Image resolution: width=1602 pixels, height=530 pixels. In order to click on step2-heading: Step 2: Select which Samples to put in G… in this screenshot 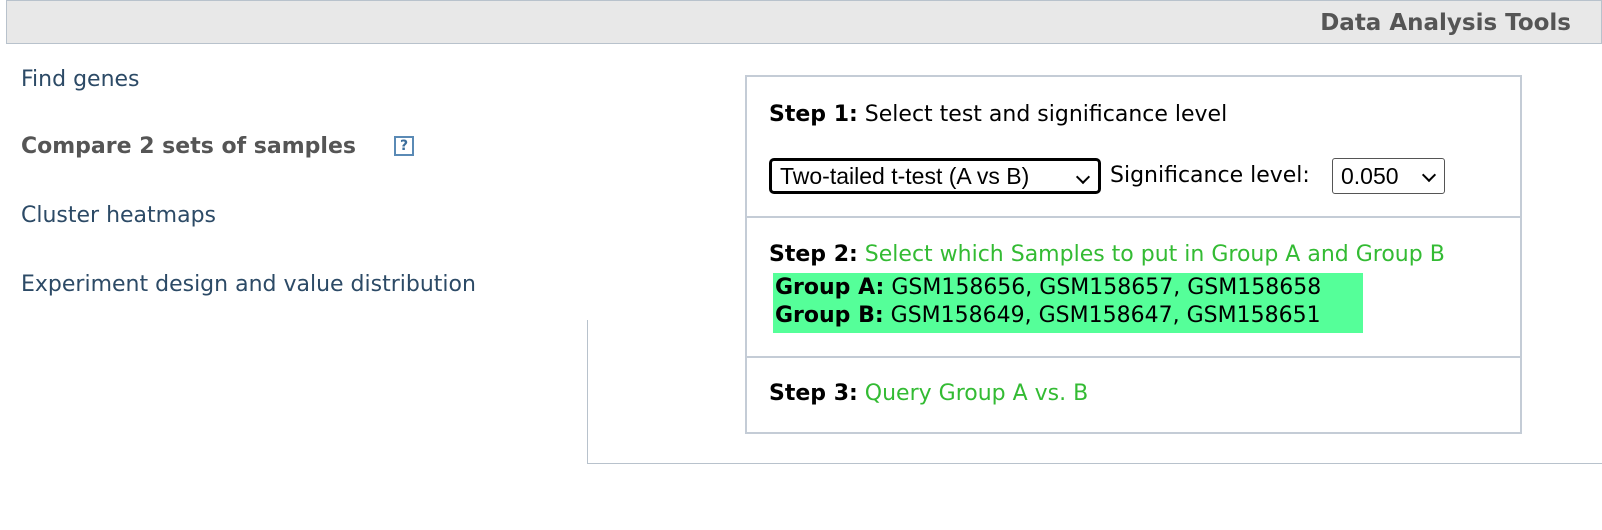, I will do `click(1107, 254)`.